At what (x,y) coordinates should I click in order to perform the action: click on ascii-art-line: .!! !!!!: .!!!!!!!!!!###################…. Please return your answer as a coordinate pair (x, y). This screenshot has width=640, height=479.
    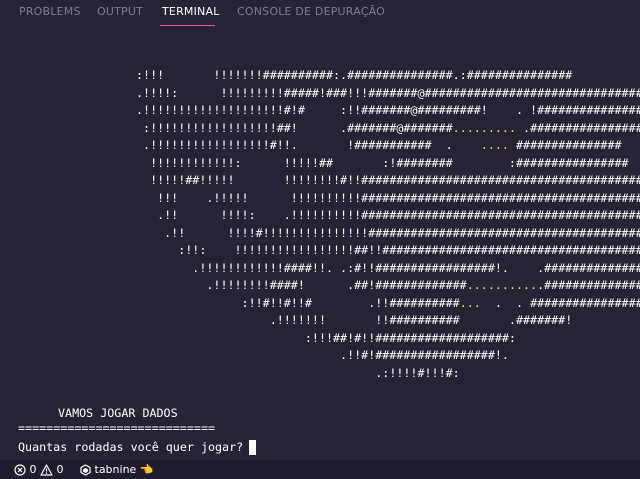
    Looking at the image, I should click on (388, 215).